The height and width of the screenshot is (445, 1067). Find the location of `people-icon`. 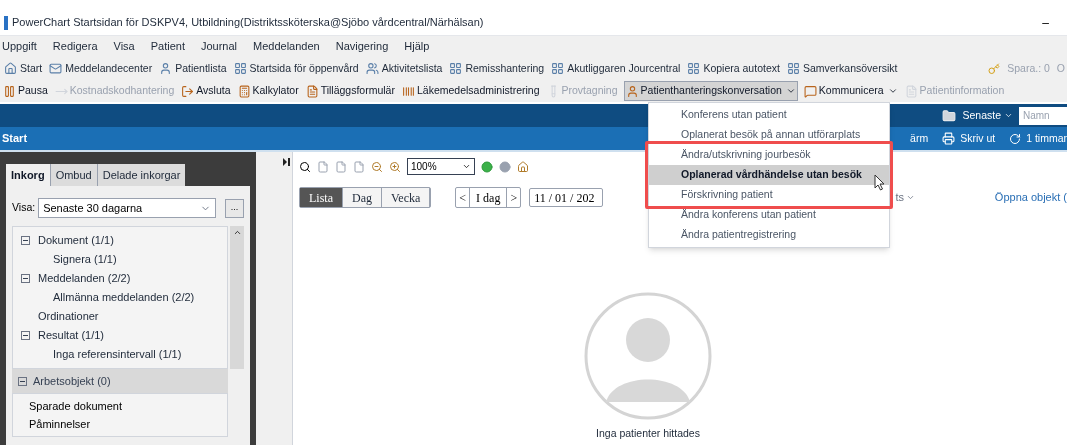

people-icon is located at coordinates (372, 68).